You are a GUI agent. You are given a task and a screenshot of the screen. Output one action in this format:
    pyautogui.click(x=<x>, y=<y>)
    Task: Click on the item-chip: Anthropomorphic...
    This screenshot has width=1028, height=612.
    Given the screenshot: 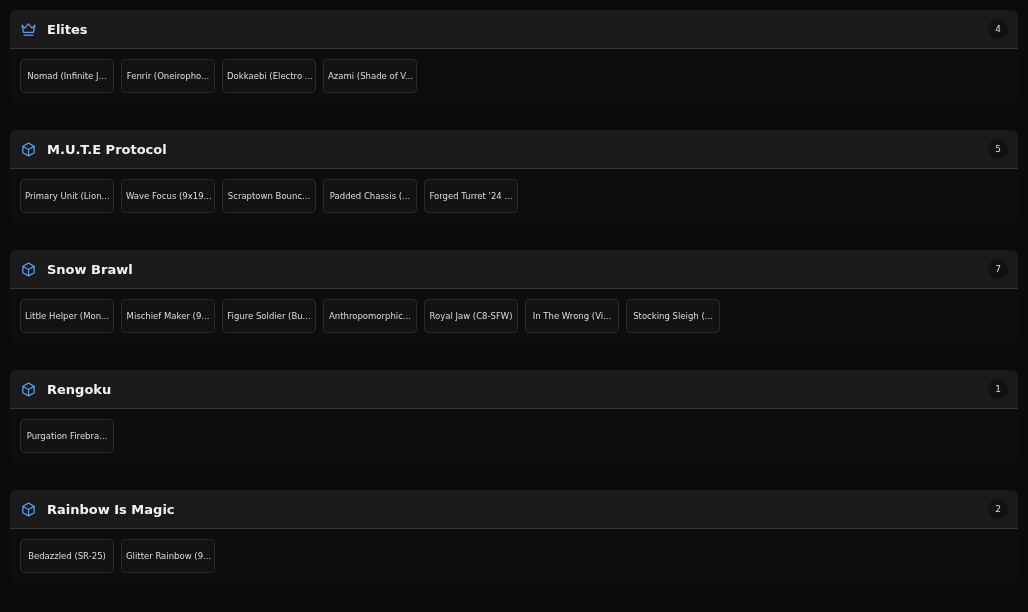 What is the action you would take?
    pyautogui.click(x=370, y=316)
    